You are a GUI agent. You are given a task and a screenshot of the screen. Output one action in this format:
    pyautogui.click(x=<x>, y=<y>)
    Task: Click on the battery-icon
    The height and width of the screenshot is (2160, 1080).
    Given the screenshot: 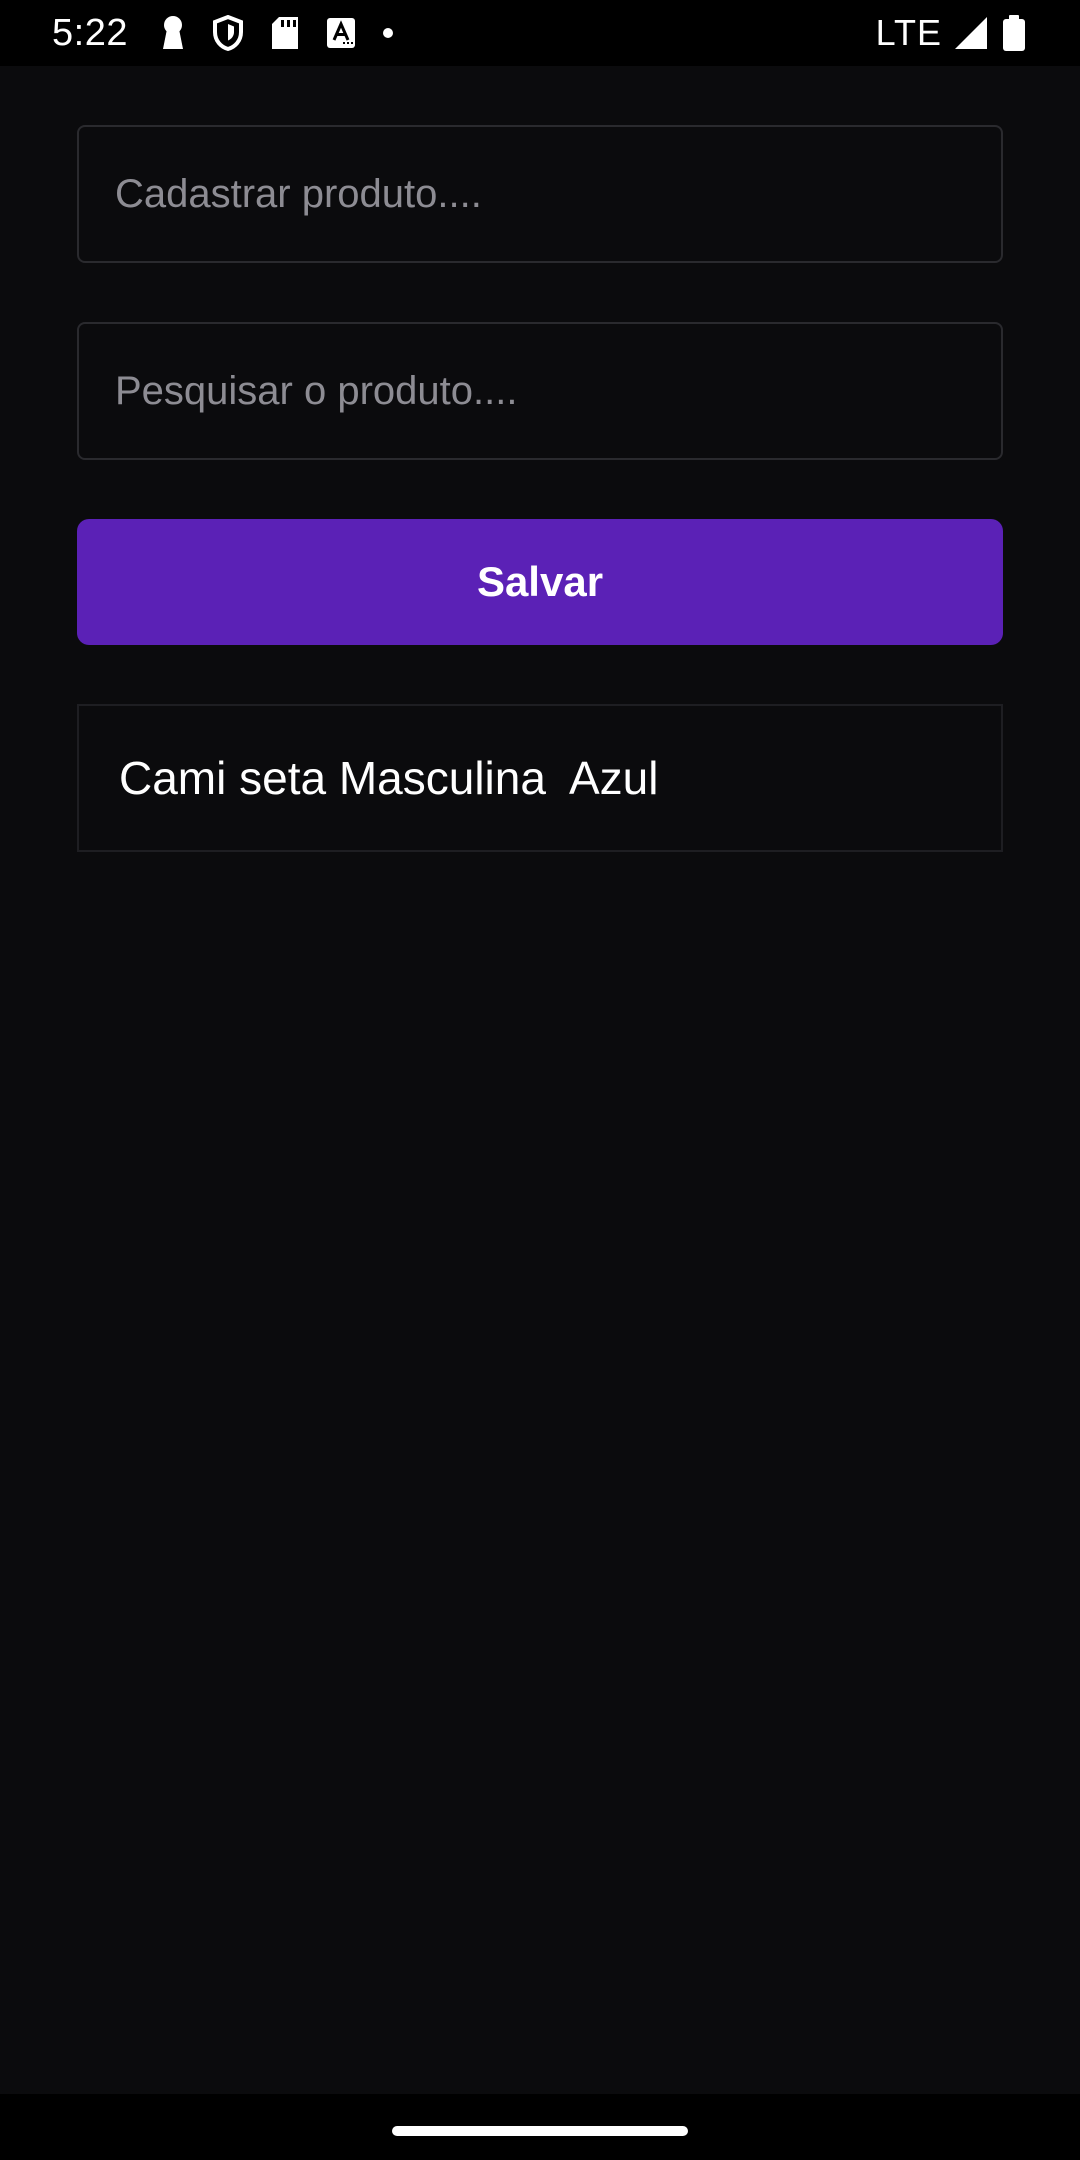 What is the action you would take?
    pyautogui.click(x=1014, y=33)
    